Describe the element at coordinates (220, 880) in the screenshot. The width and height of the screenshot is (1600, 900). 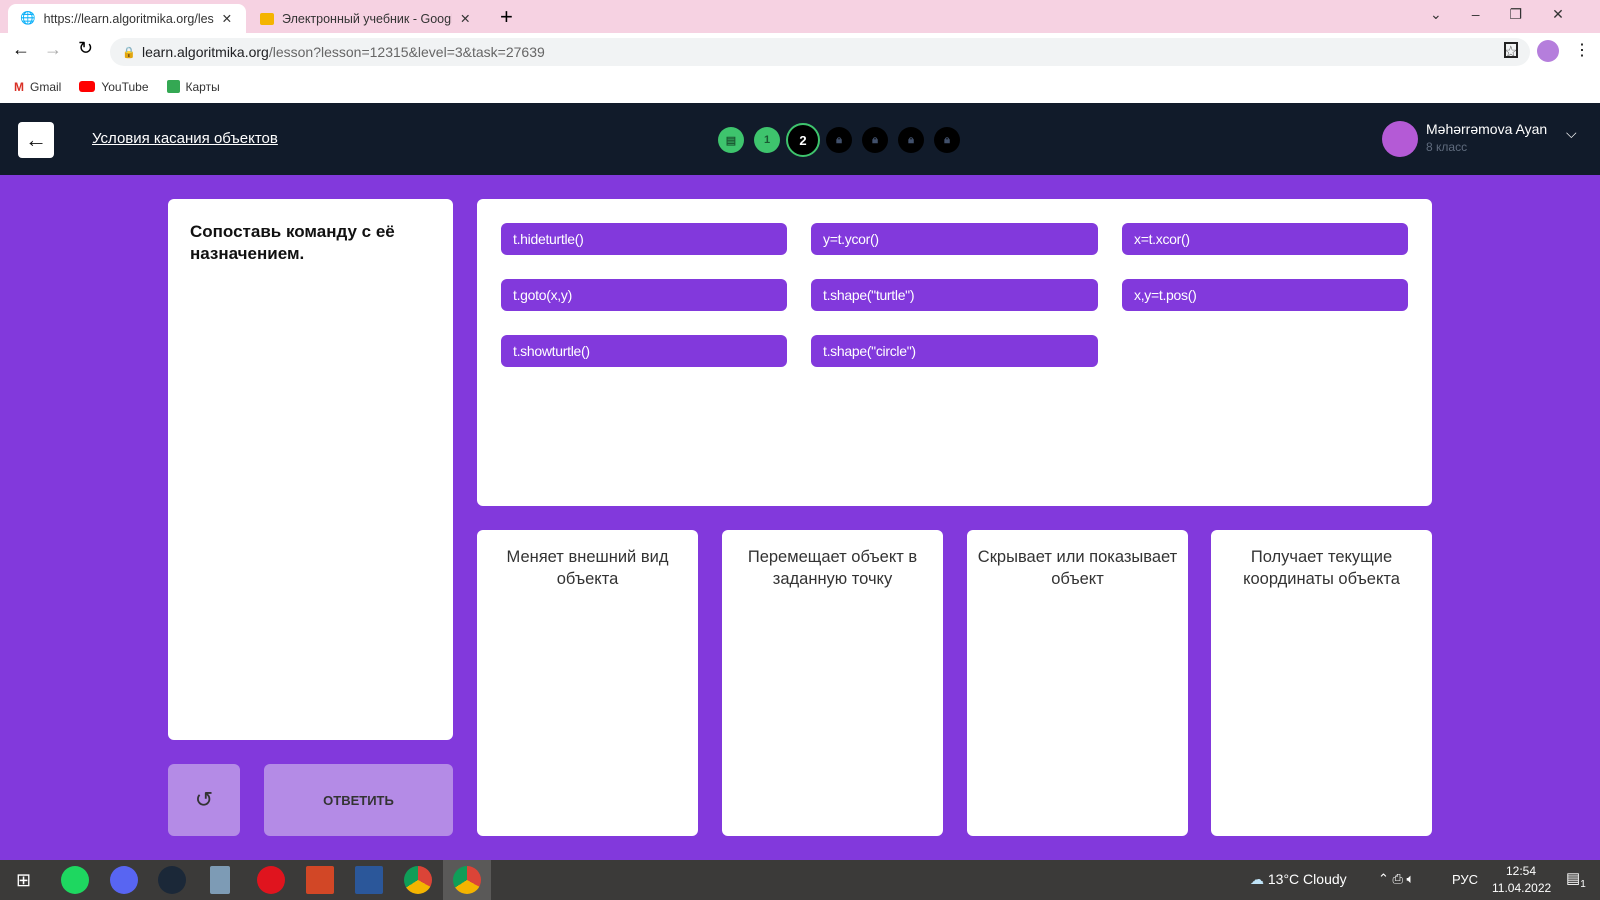
I see `calculator-icon` at that location.